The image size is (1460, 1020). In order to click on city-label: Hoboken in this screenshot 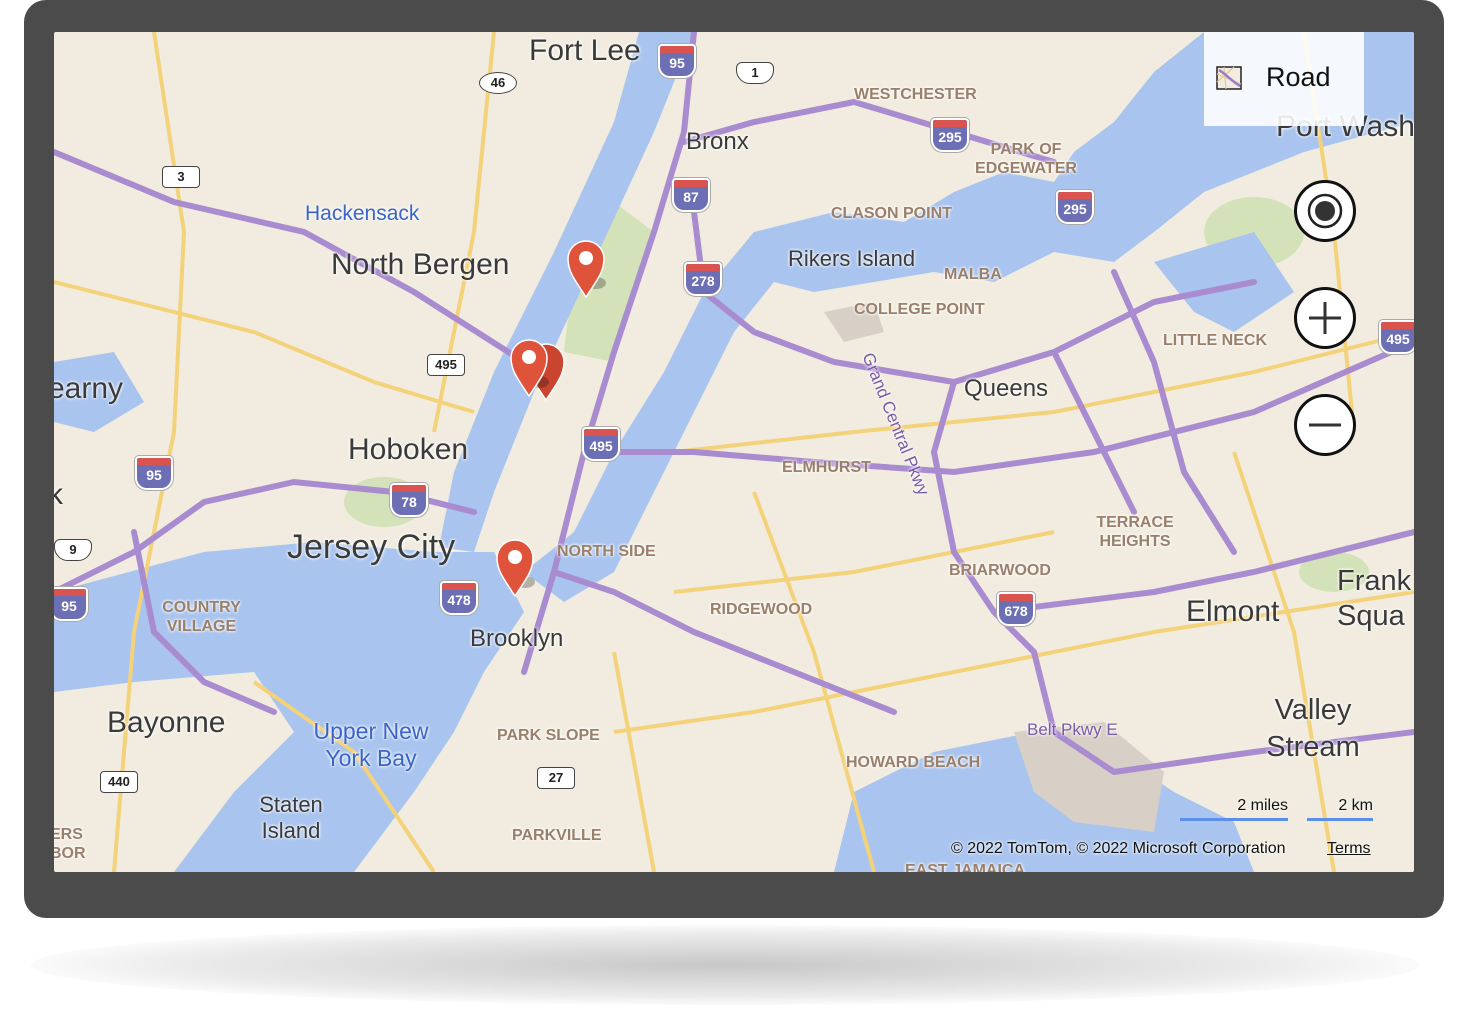, I will do `click(408, 449)`.